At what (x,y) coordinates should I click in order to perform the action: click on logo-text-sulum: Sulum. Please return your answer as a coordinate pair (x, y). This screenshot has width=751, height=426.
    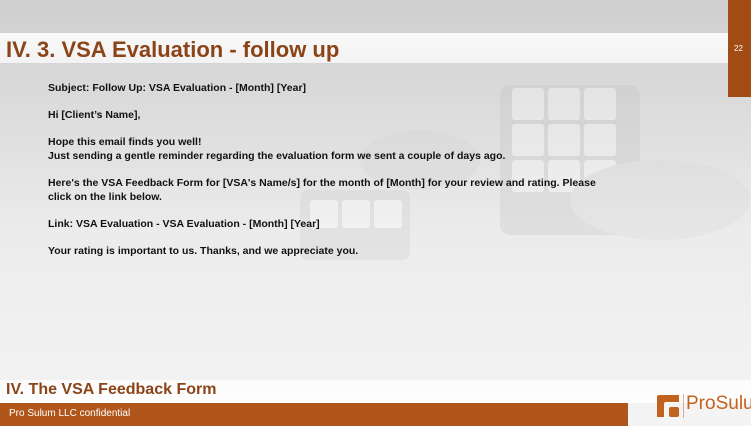
    Looking at the image, I should click on (733, 403).